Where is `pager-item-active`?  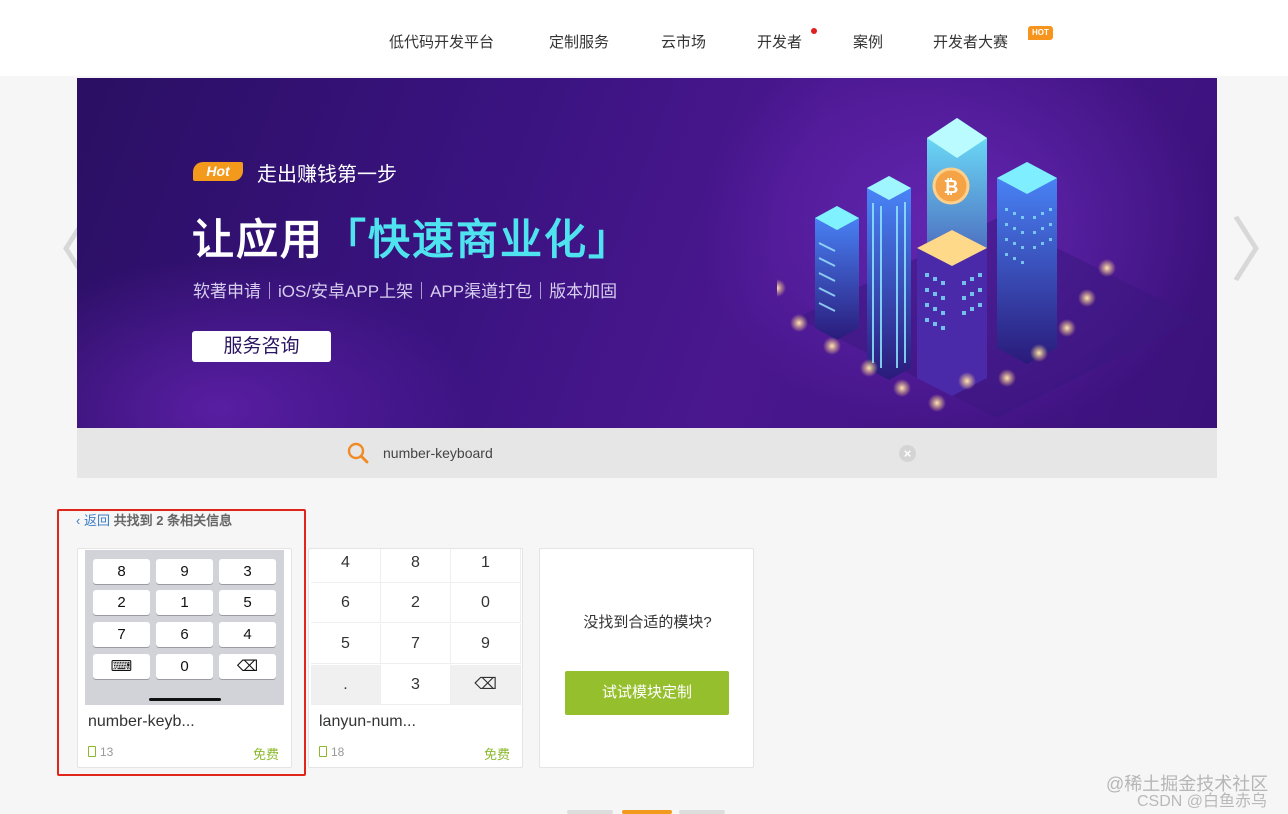
pager-item-active is located at coordinates (647, 812).